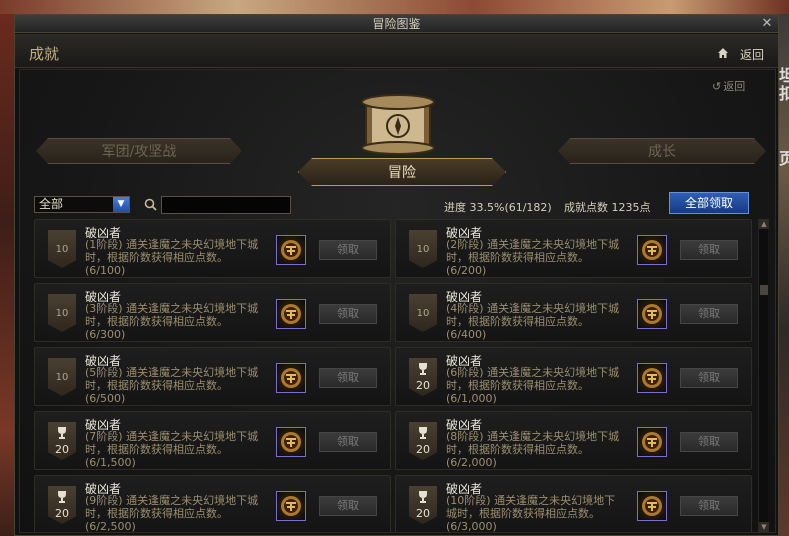 Image resolution: width=789 pixels, height=536 pixels. Describe the element at coordinates (471, 526) in the screenshot. I see `achievement-progress: (6/3,000)` at that location.